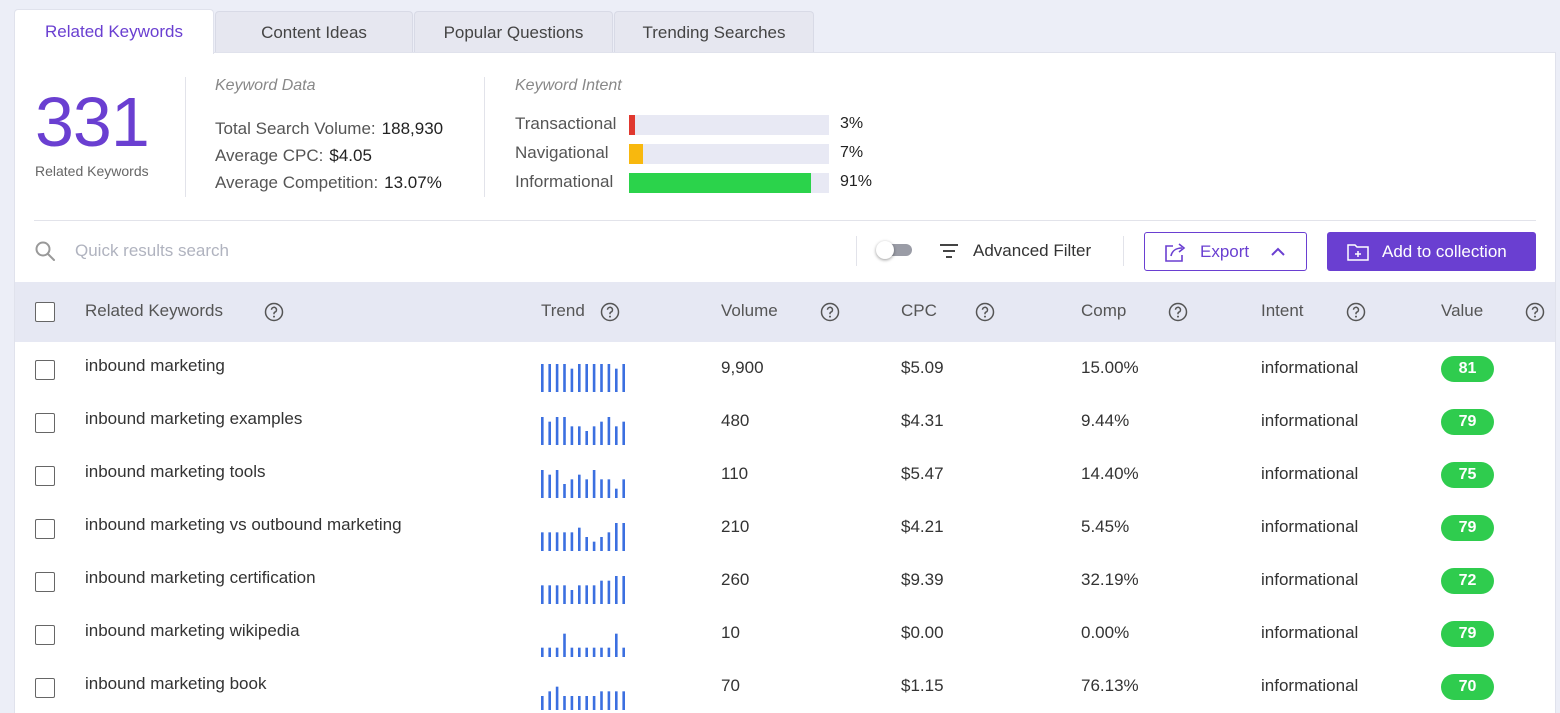  Describe the element at coordinates (922, 685) in the screenshot. I see `cpc-cell: $1.15` at that location.